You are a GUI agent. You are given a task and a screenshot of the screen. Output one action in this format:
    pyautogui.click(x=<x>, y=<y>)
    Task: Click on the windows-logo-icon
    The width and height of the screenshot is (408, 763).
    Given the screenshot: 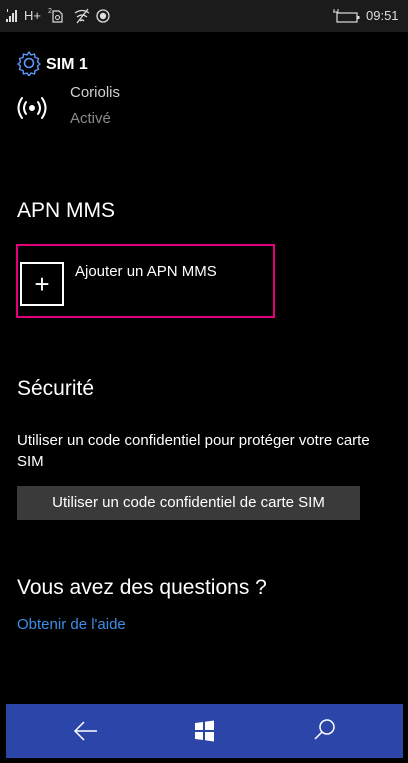 What is the action you would take?
    pyautogui.click(x=204, y=731)
    